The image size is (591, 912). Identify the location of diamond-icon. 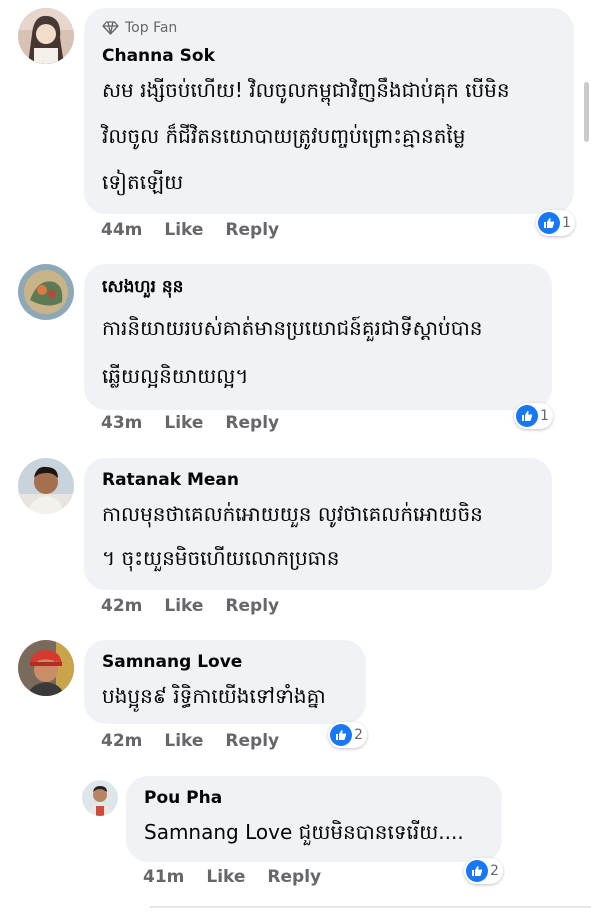
(110, 28).